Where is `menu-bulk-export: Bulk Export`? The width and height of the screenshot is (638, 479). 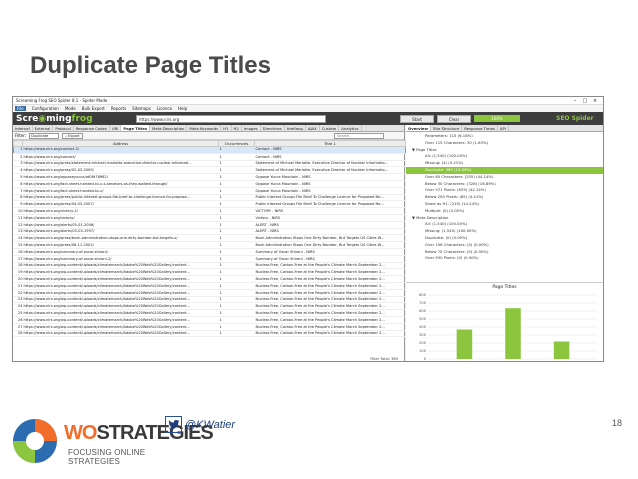 menu-bulk-export: Bulk Export is located at coordinates (93, 108).